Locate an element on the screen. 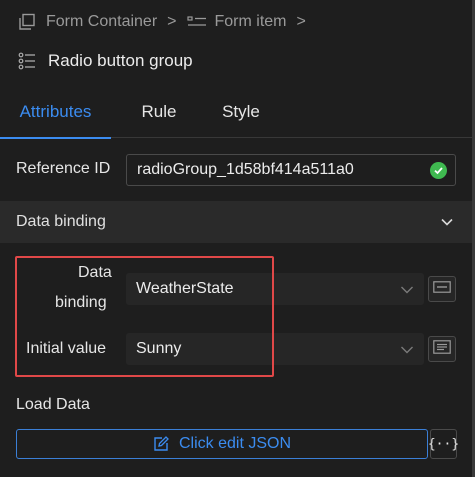 Image resolution: width=475 pixels, height=477 pixels. data-binding-label-line2: binding is located at coordinates (81, 302).